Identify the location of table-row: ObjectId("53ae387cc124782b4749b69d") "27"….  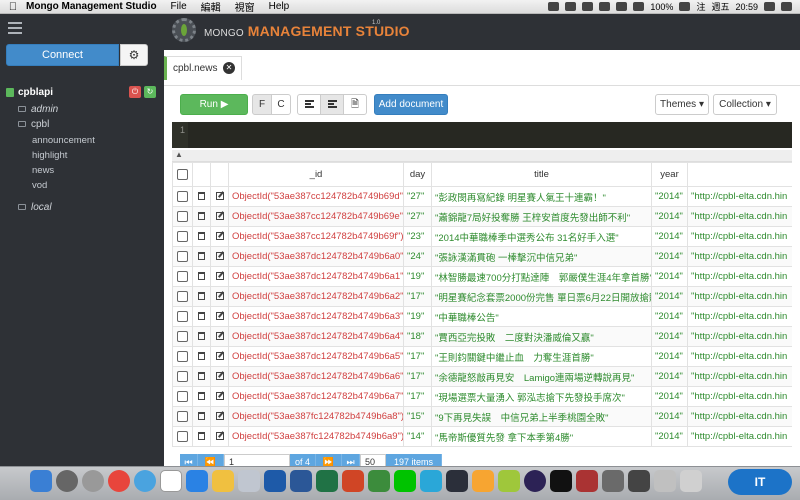
(482, 196).